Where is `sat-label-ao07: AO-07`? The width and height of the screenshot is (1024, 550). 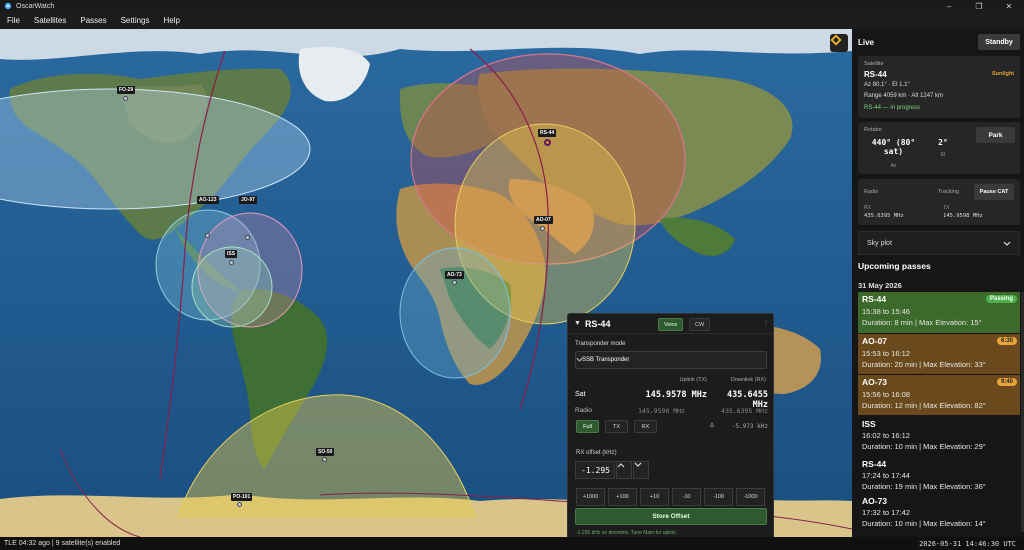
sat-label-ao07: AO-07 is located at coordinates (543, 220).